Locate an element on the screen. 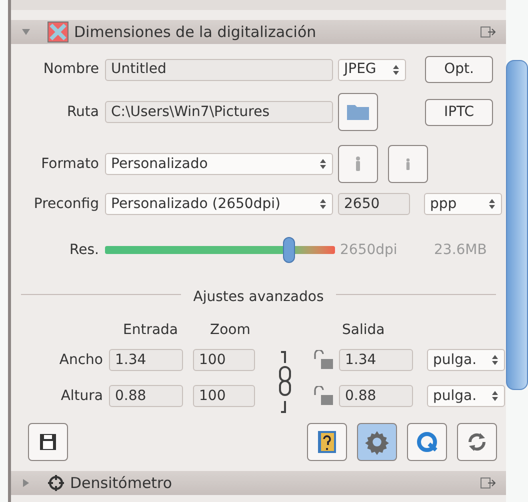  help-book-icon is located at coordinates (327, 442).